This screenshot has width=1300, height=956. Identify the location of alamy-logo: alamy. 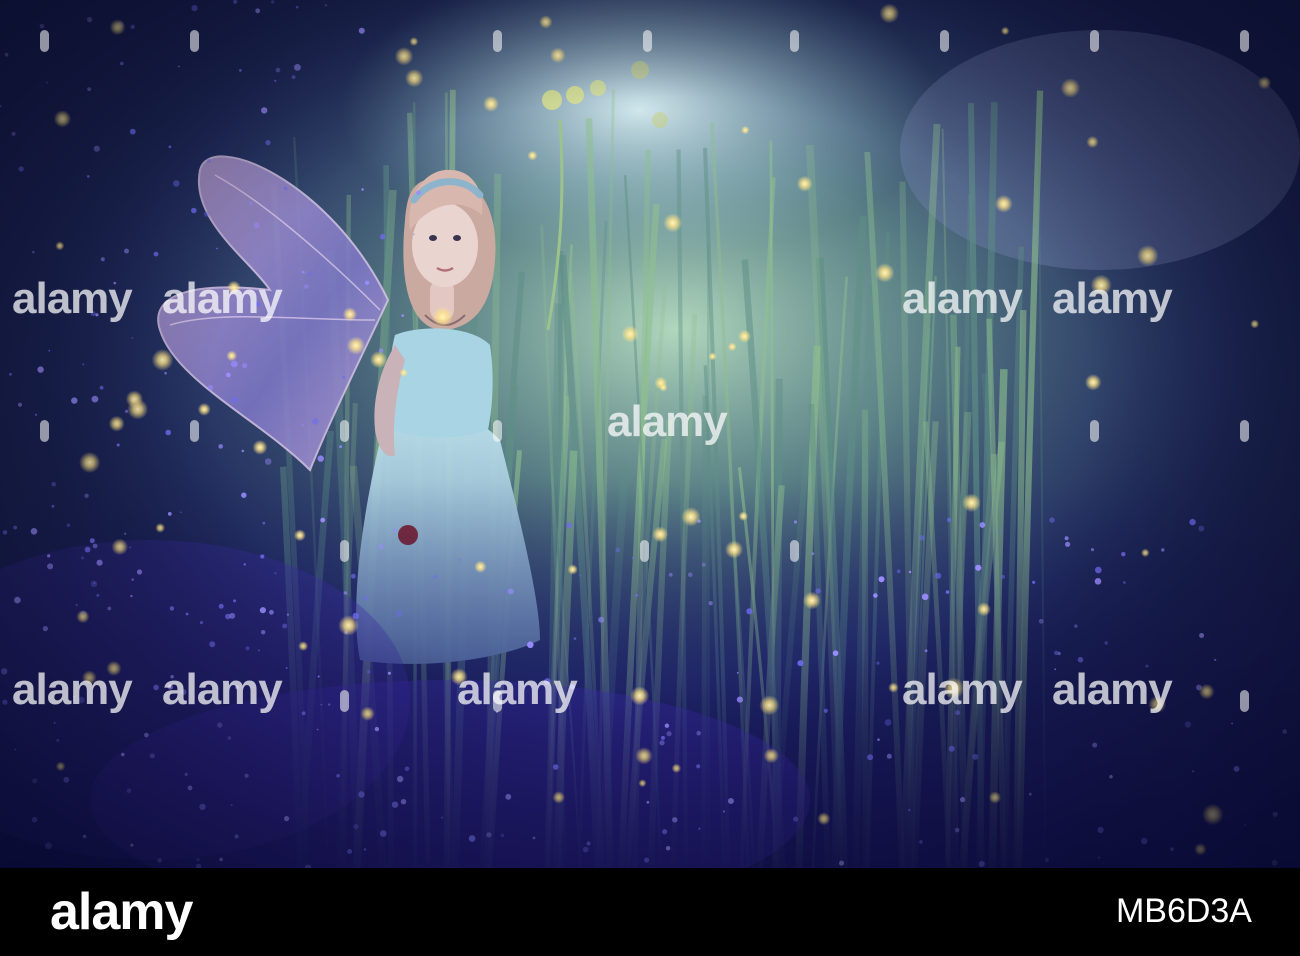
(121, 912).